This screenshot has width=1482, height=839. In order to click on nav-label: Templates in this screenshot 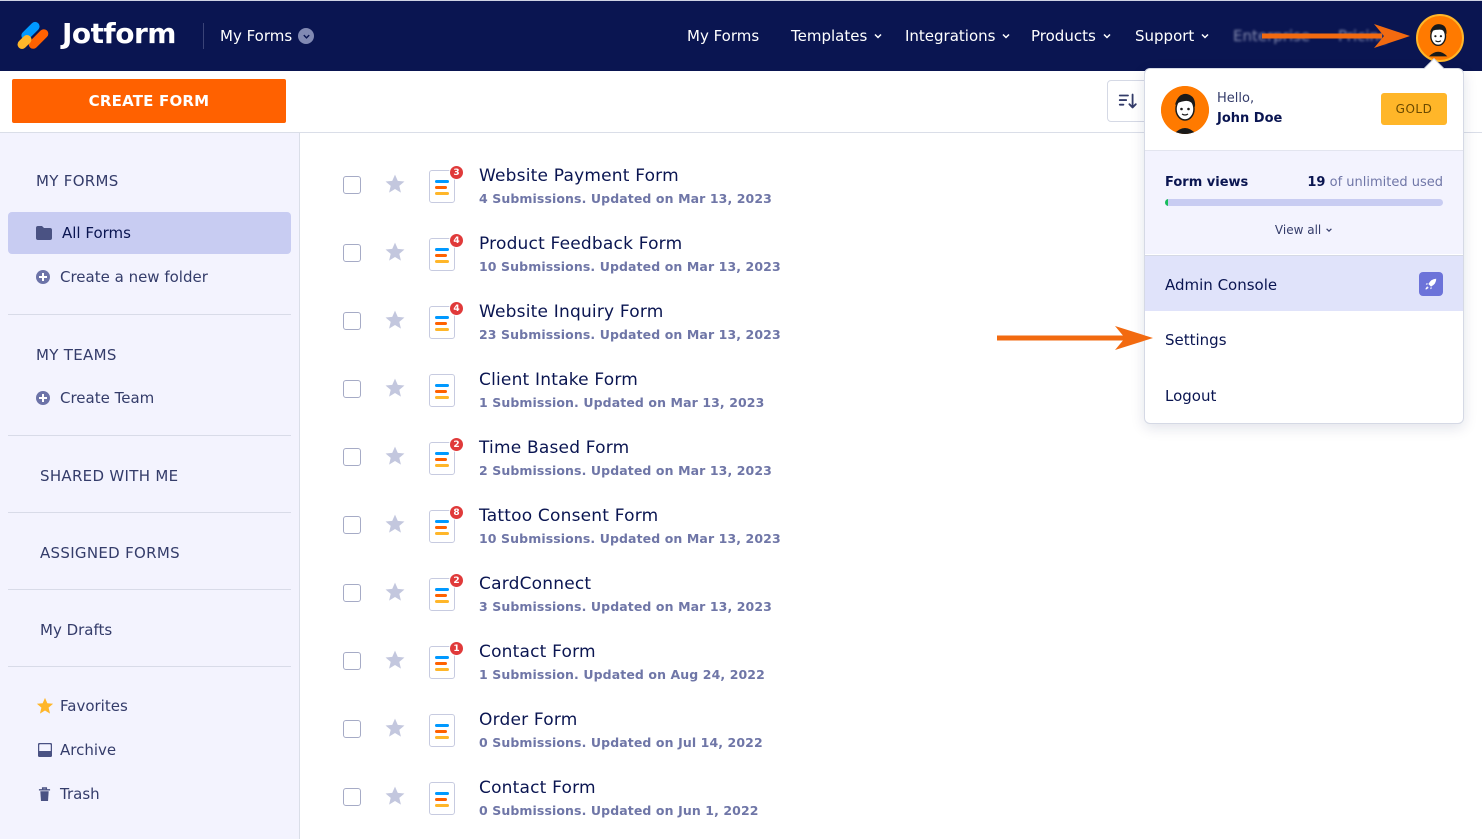, I will do `click(829, 36)`.